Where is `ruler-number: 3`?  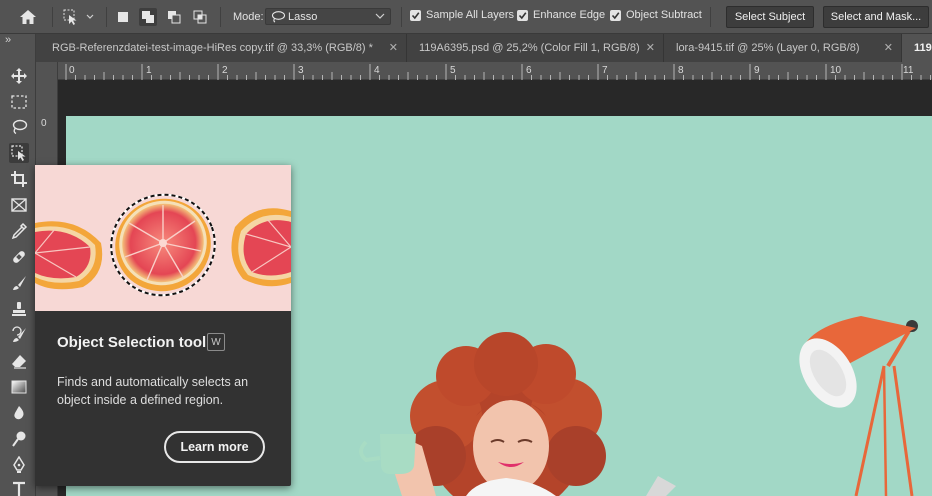 ruler-number: 3 is located at coordinates (301, 70).